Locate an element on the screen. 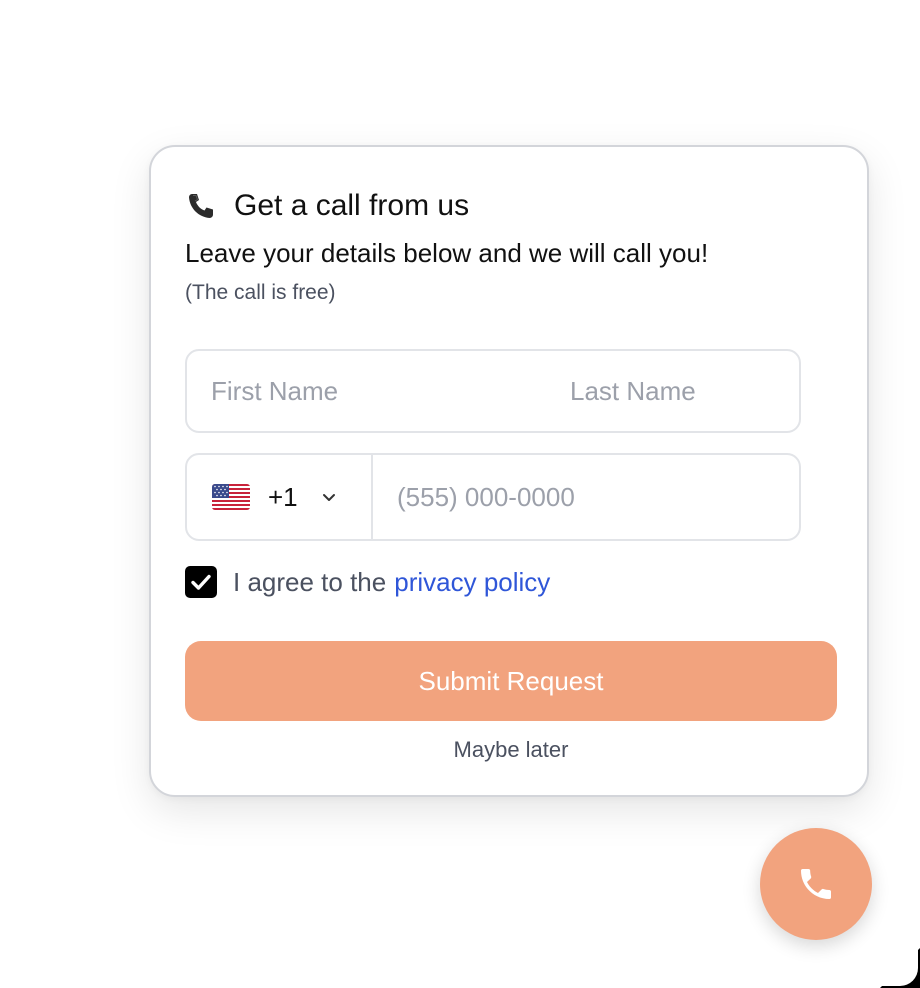  title-row: Get a call from us is located at coordinates (326, 206).